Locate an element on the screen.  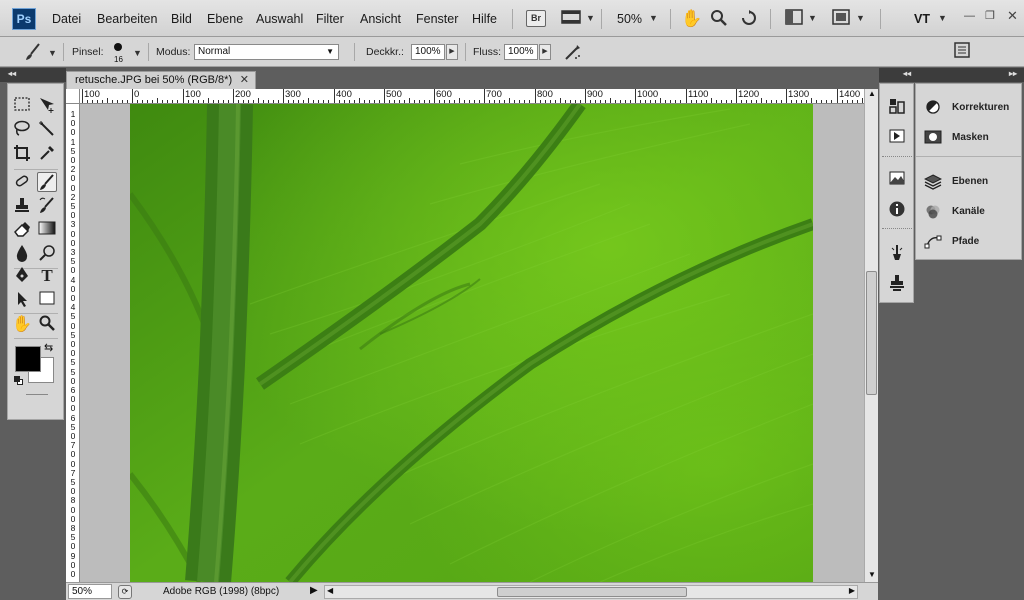
toolbox-header: ◂◂ is located at coordinates (33, 75).